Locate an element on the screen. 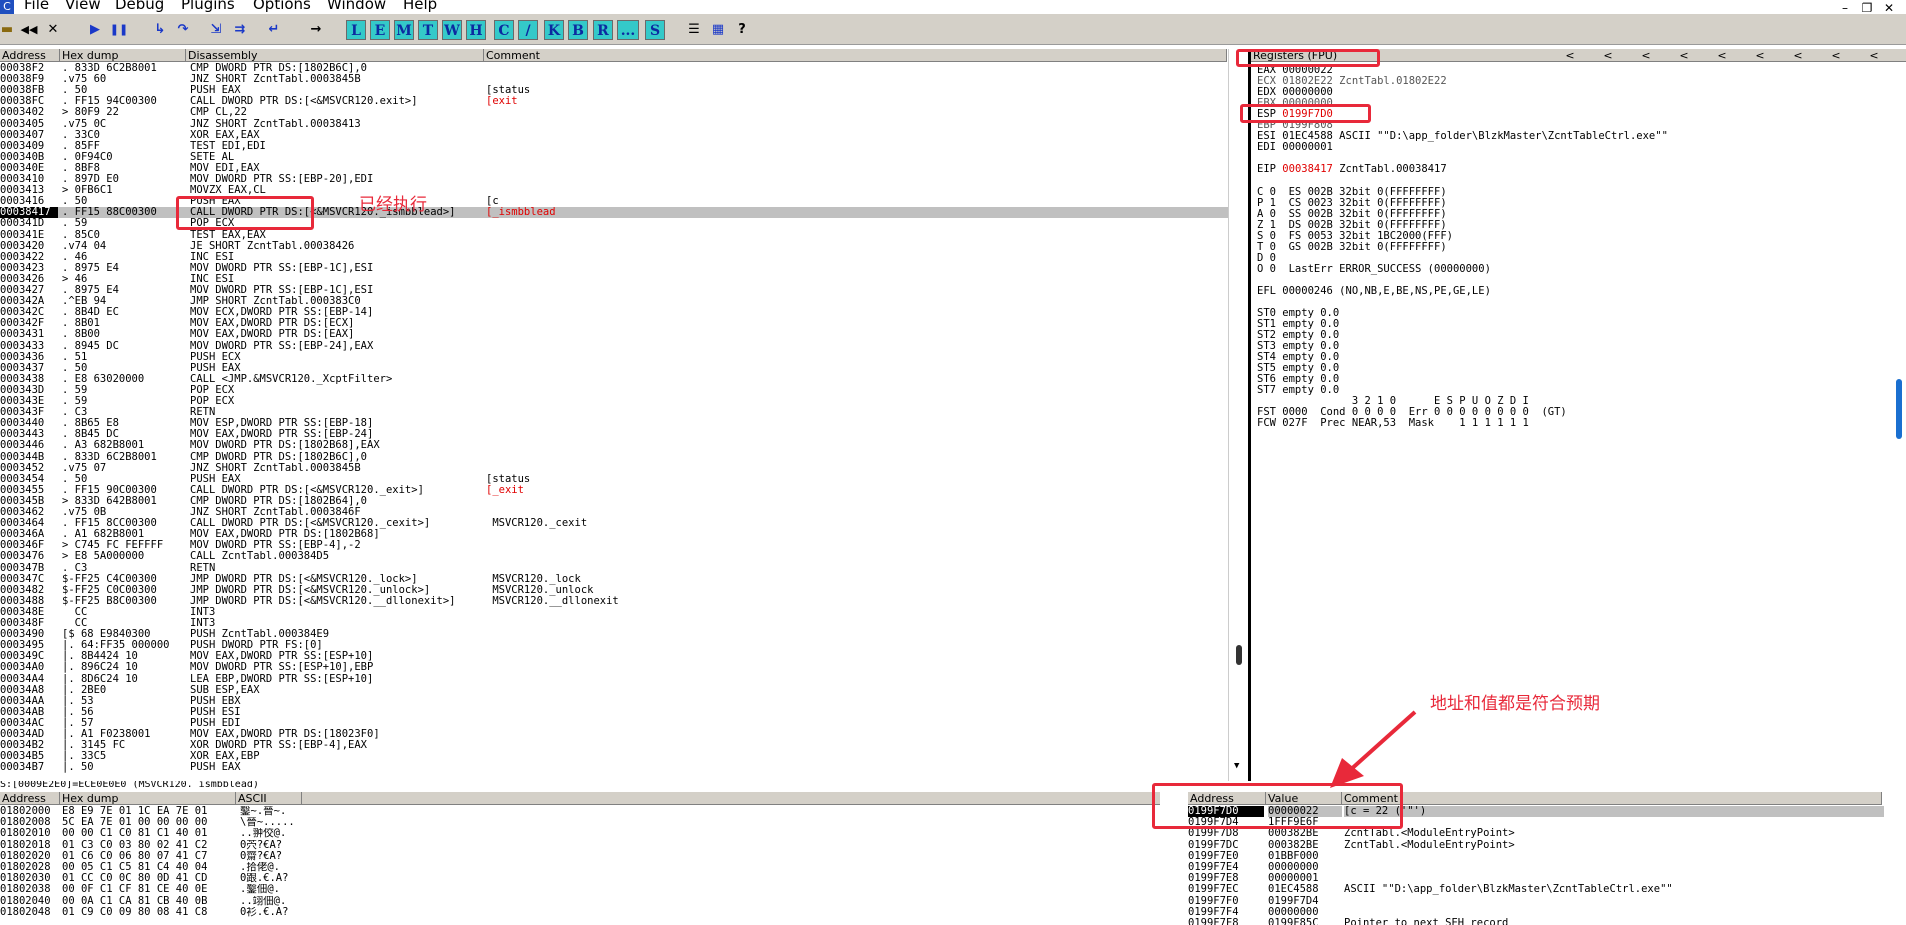  disasm-row: 000347B . C3 RETN is located at coordinates (614, 568).